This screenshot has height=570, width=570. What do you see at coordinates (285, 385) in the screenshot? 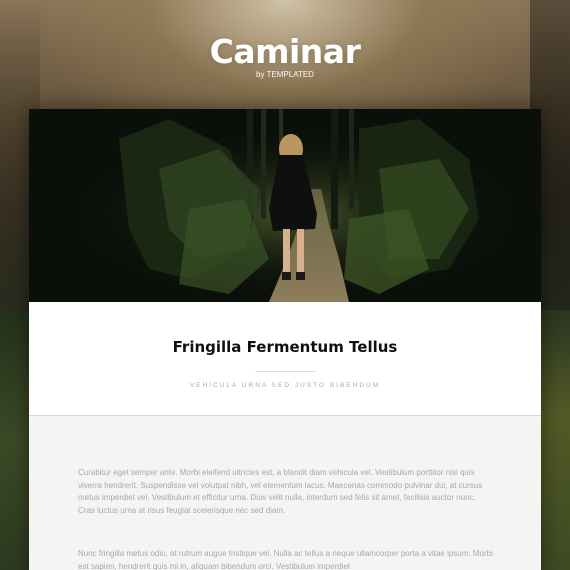
I see `post-subtitle: VEHICULA URNA SED JUSTO BIBENDUM` at bounding box center [285, 385].